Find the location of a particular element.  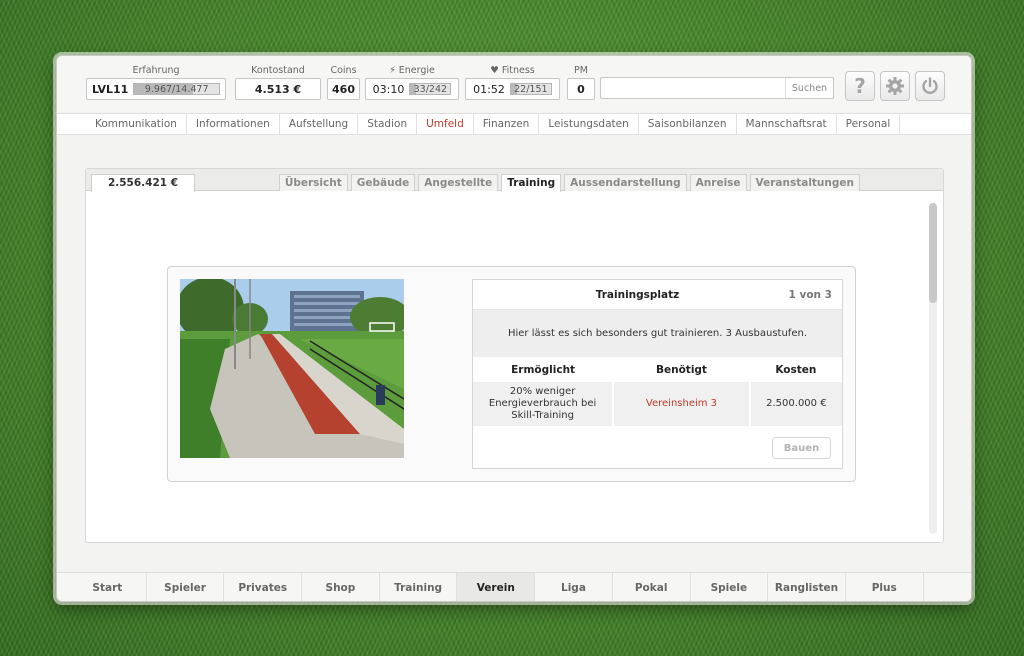

nav-item-umfeld: Umfeld is located at coordinates (445, 124).